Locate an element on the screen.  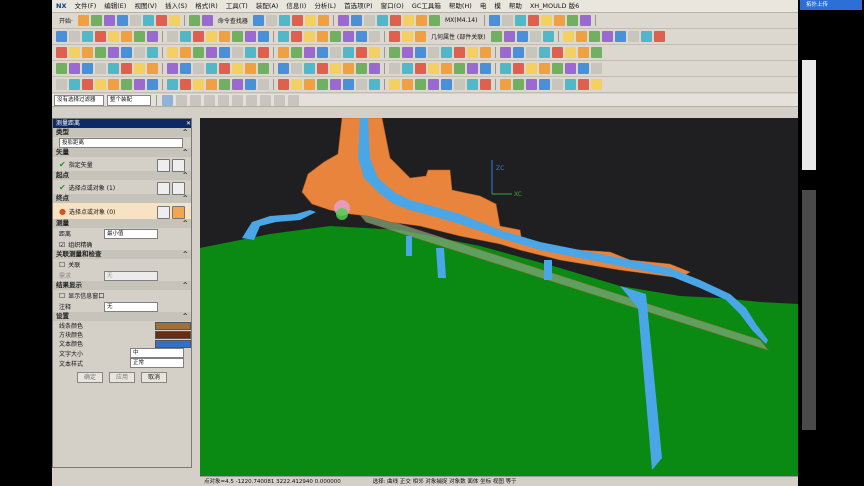
undo-icon is located at coordinates (263, 84).